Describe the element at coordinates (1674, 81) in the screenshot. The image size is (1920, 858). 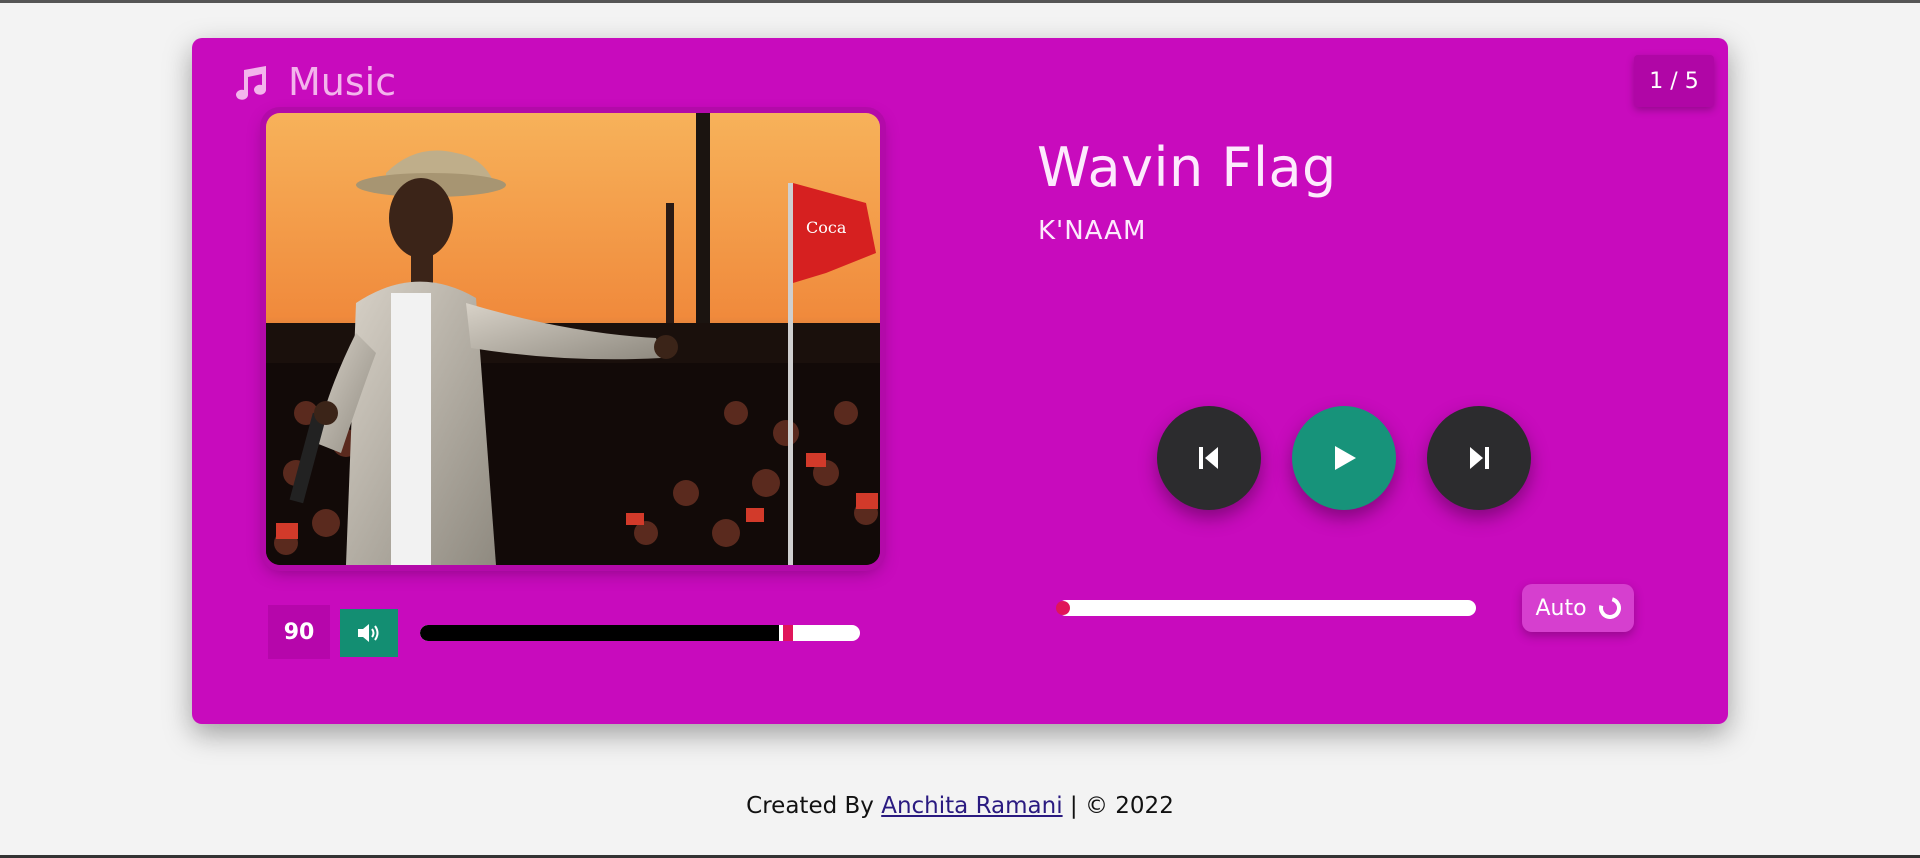
I see `track-counter: 1 / 5` at that location.